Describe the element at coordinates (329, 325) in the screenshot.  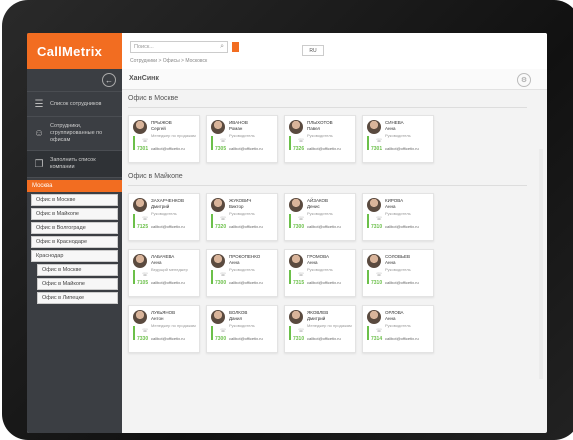
I see `employee-role: Менеджер по продажам` at that location.